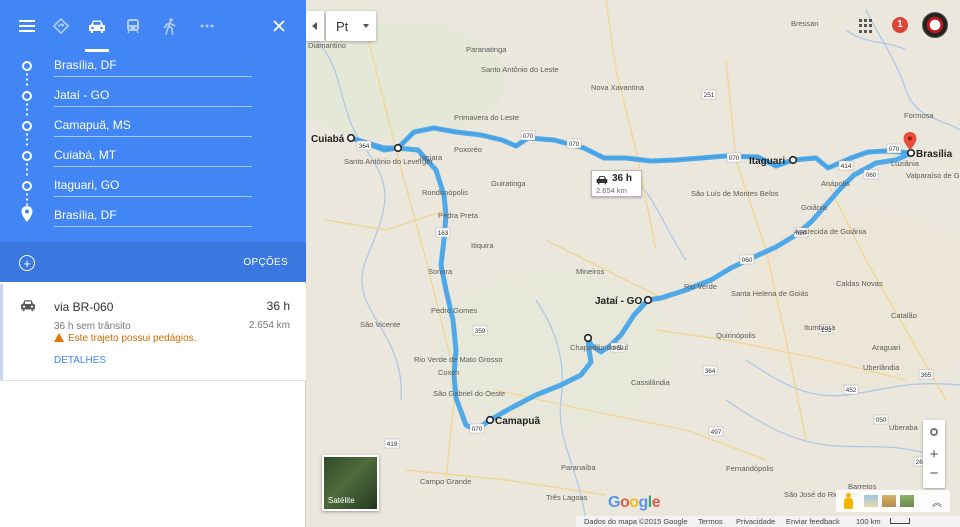  What do you see at coordinates (904, 427) in the screenshot?
I see `svg-text: Uberaba` at bounding box center [904, 427].